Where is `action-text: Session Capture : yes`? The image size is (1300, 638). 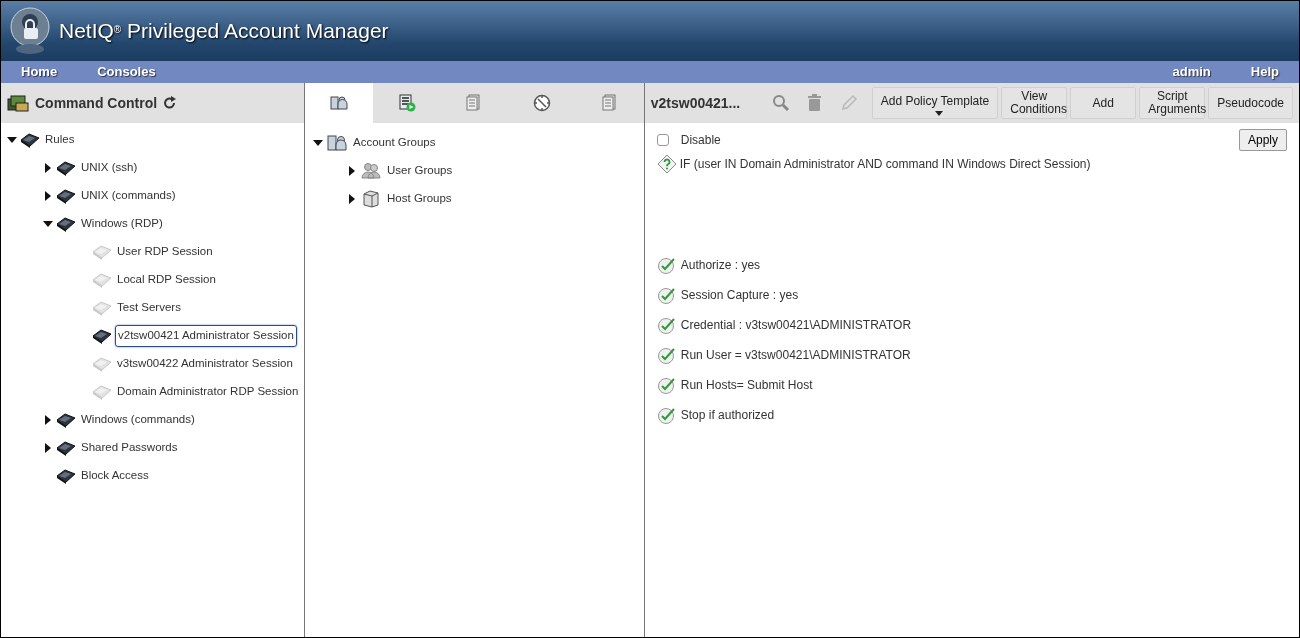
action-text: Session Capture : yes is located at coordinates (739, 295).